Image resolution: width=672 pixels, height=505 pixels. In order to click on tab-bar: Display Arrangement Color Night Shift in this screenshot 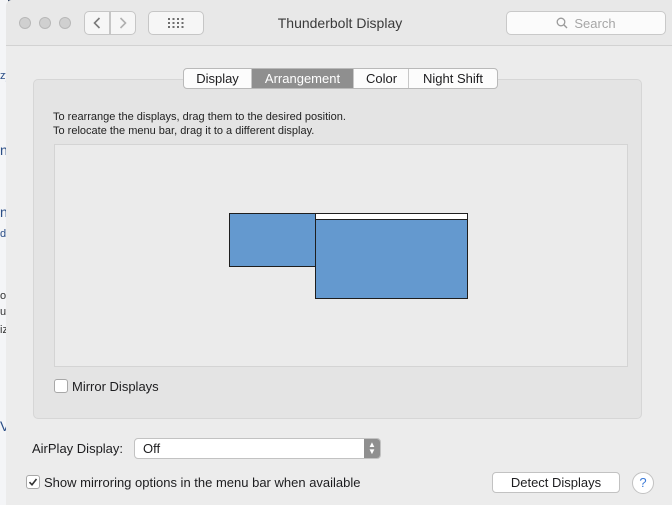, I will do `click(340, 78)`.